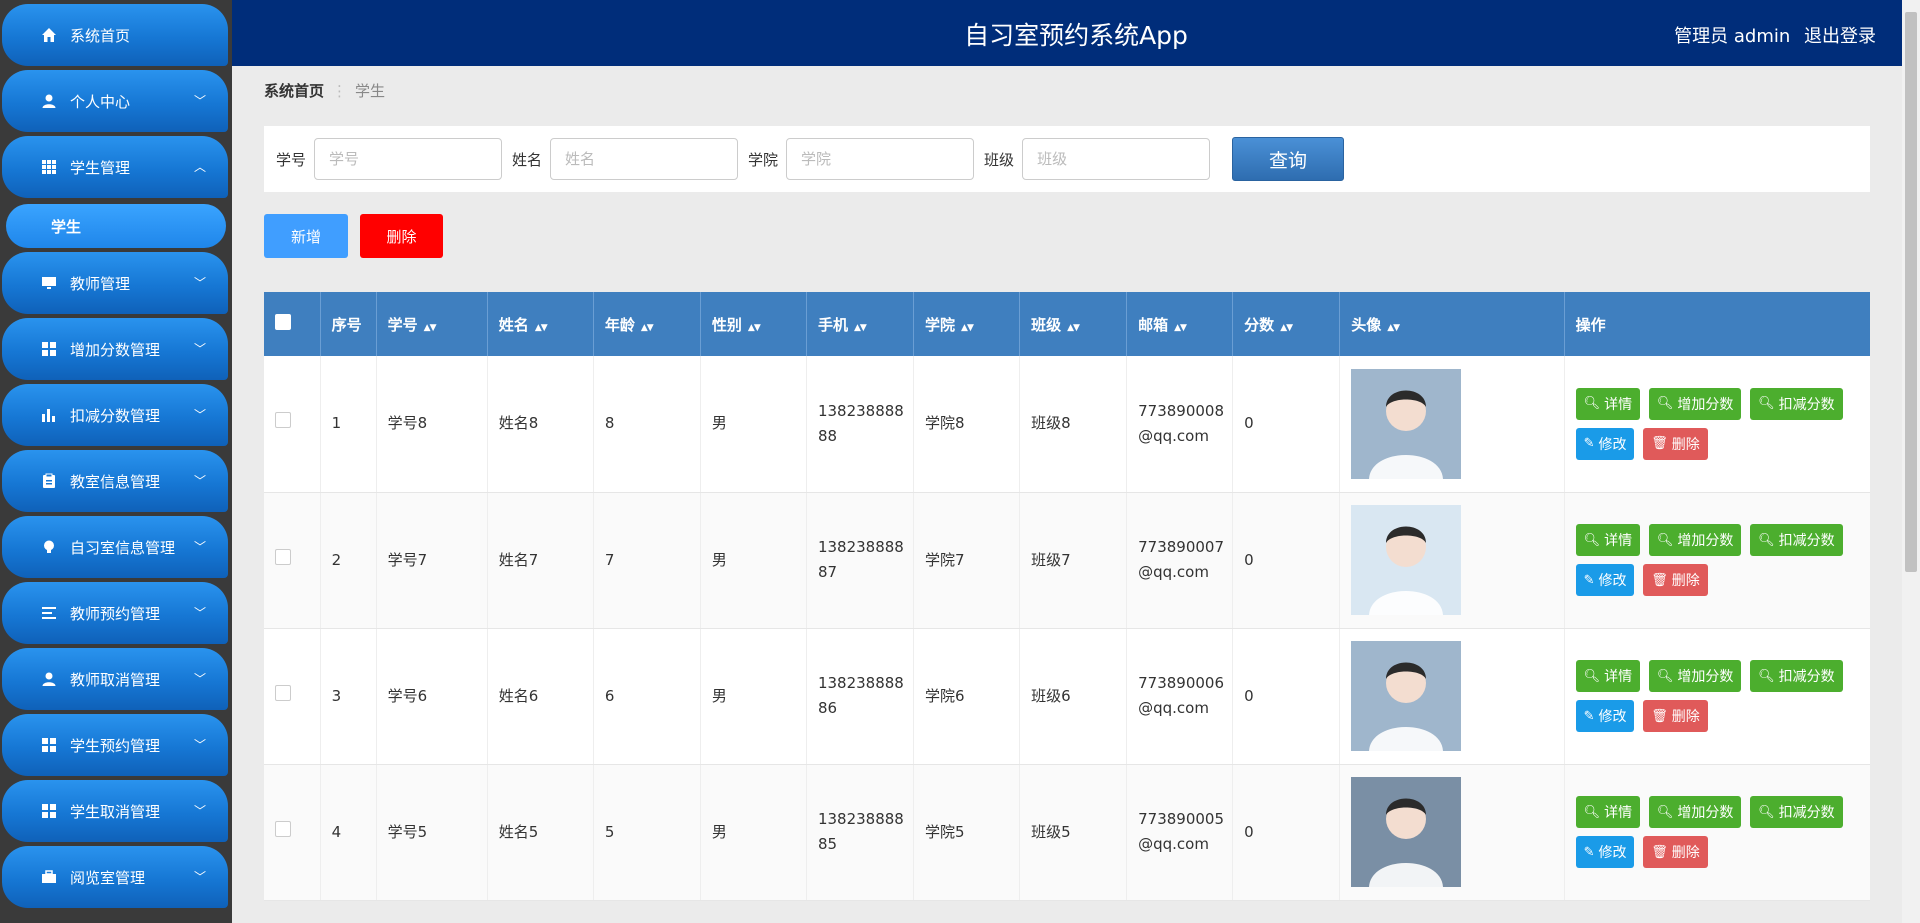 The height and width of the screenshot is (923, 1920). I want to click on col-phone: 手机 ▲▼, so click(860, 324).